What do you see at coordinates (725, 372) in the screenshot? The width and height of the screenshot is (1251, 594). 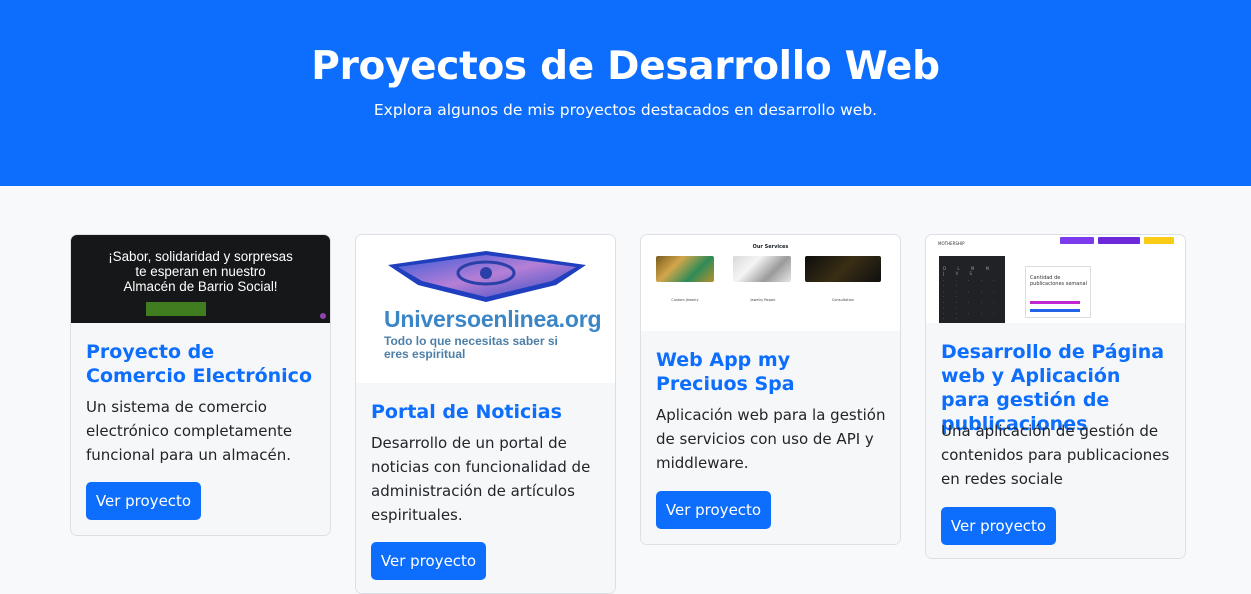 I see `card-title: Web App my Preciuos Spa` at bounding box center [725, 372].